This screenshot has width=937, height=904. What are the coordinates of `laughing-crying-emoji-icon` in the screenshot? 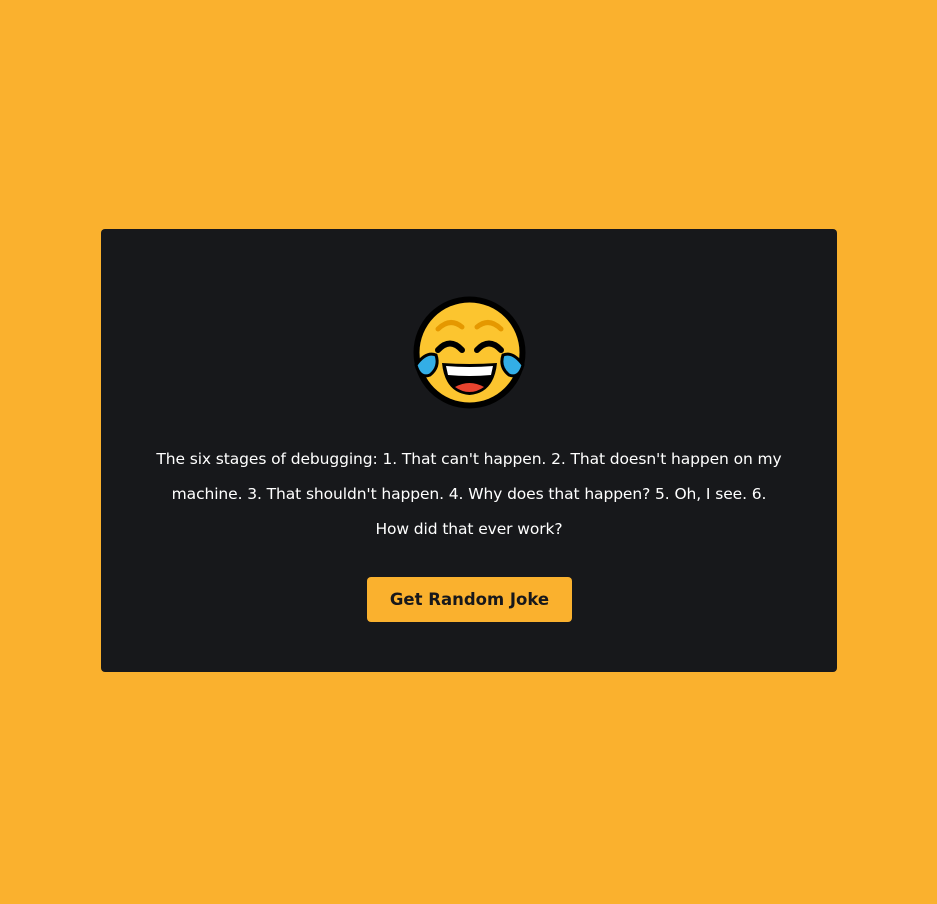 It's located at (469, 352).